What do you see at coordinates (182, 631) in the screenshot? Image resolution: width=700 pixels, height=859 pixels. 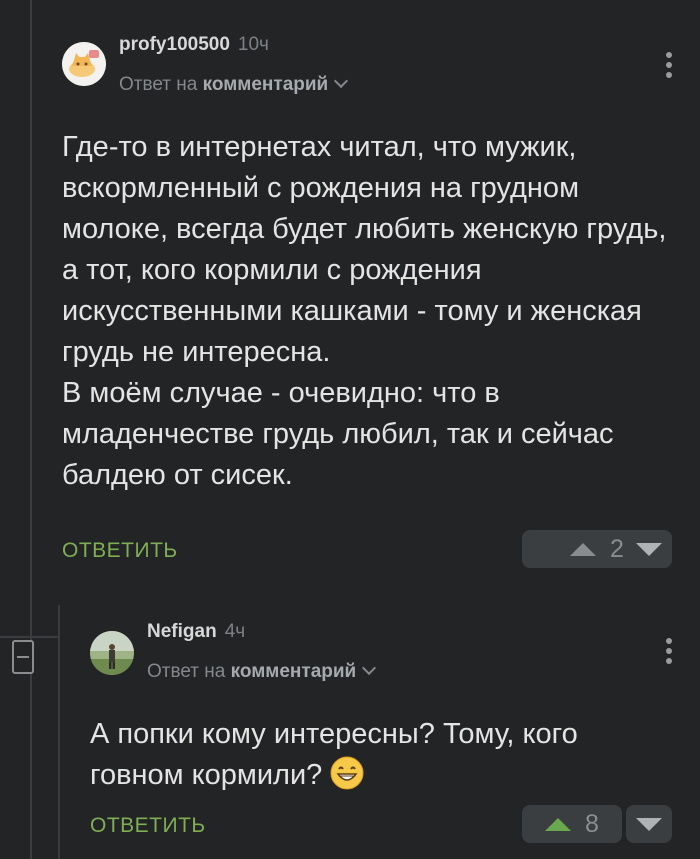 I see `username: Nefigan` at bounding box center [182, 631].